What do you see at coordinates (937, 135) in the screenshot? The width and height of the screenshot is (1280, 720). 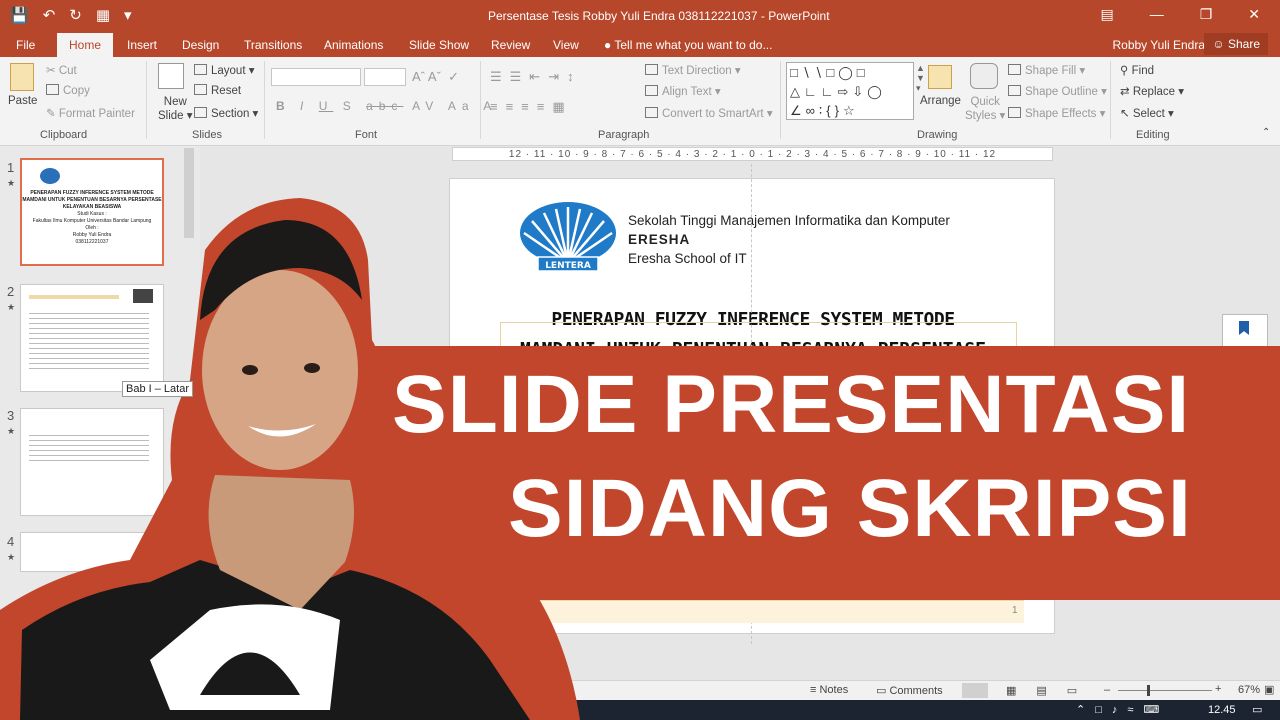 I see `group-label-drawing: Drawing` at bounding box center [937, 135].